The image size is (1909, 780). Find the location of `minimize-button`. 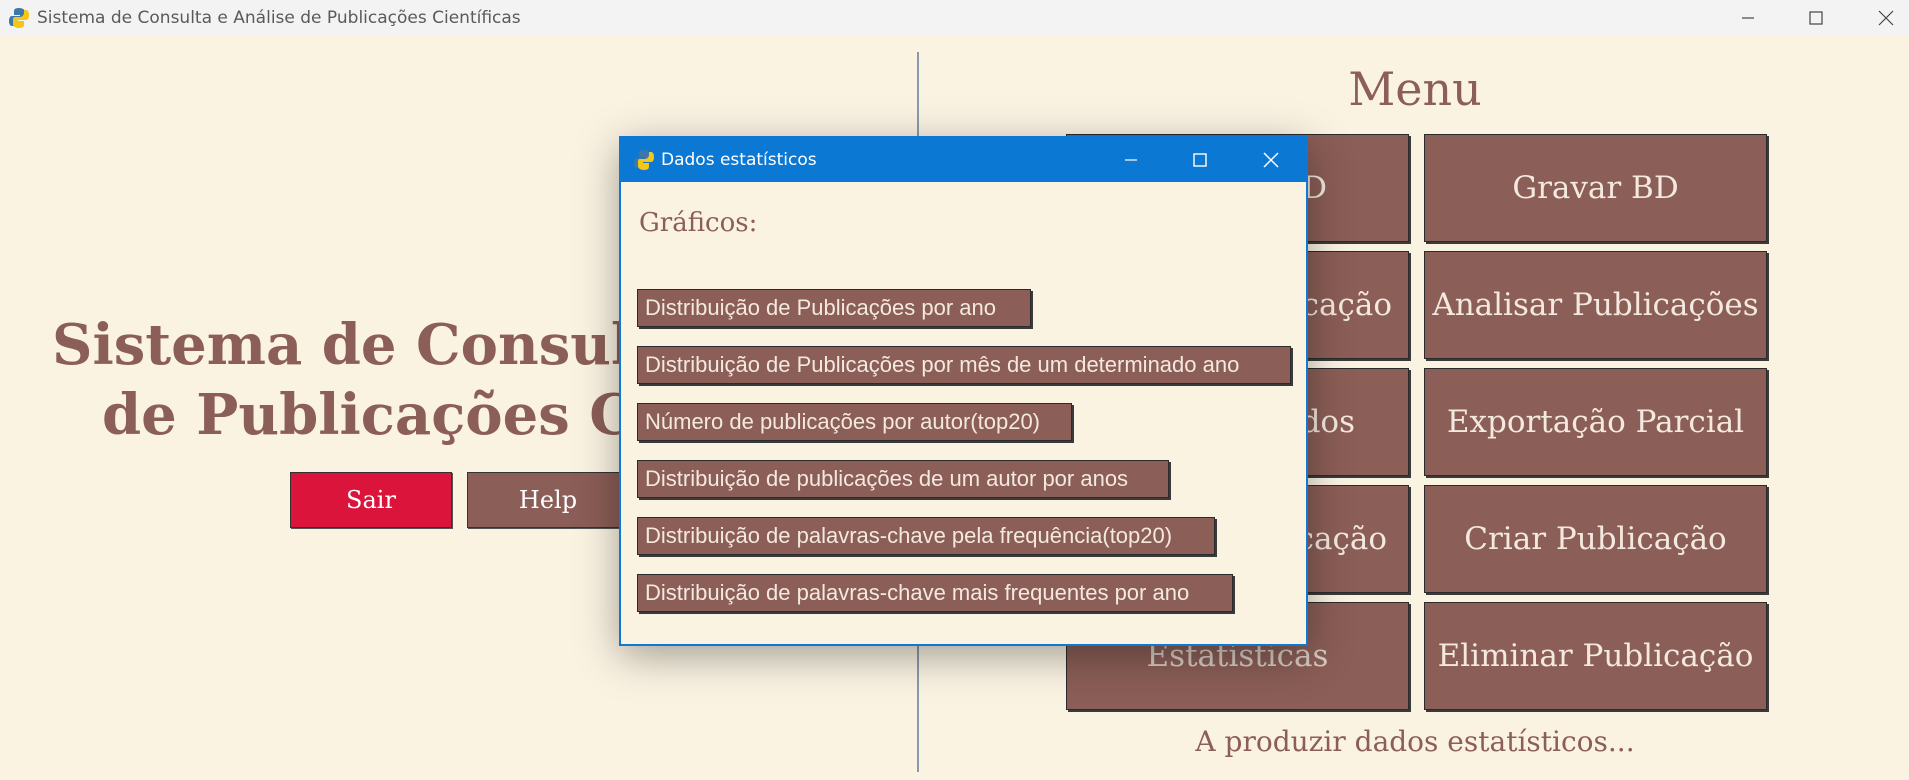

minimize-button is located at coordinates (1748, 17).